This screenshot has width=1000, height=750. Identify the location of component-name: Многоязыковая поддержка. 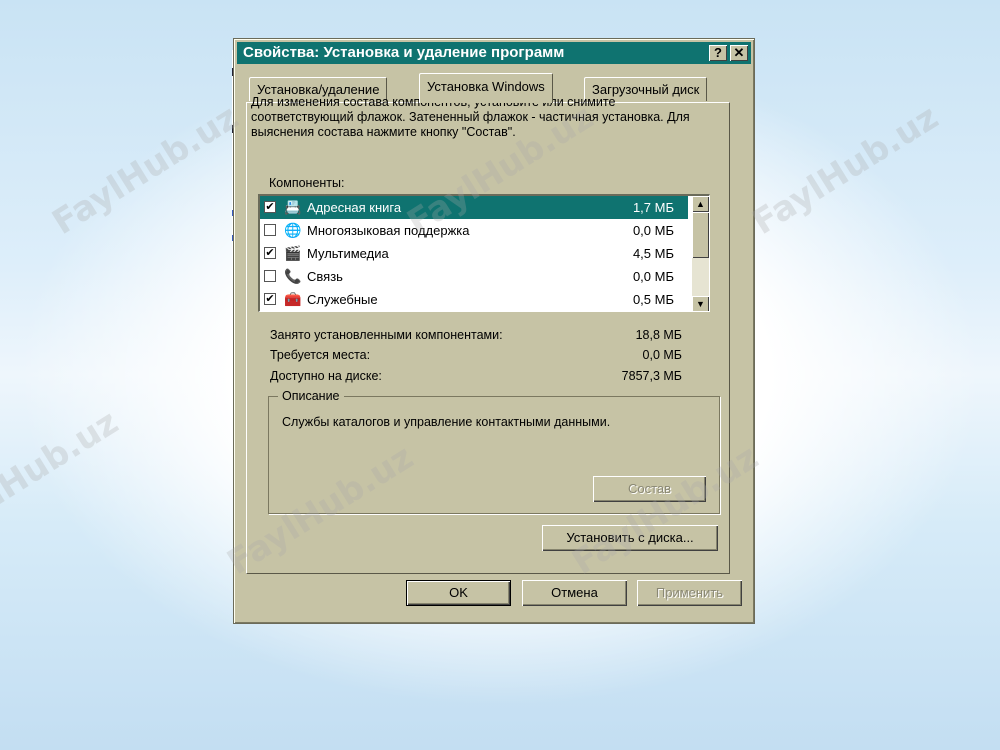
(388, 230).